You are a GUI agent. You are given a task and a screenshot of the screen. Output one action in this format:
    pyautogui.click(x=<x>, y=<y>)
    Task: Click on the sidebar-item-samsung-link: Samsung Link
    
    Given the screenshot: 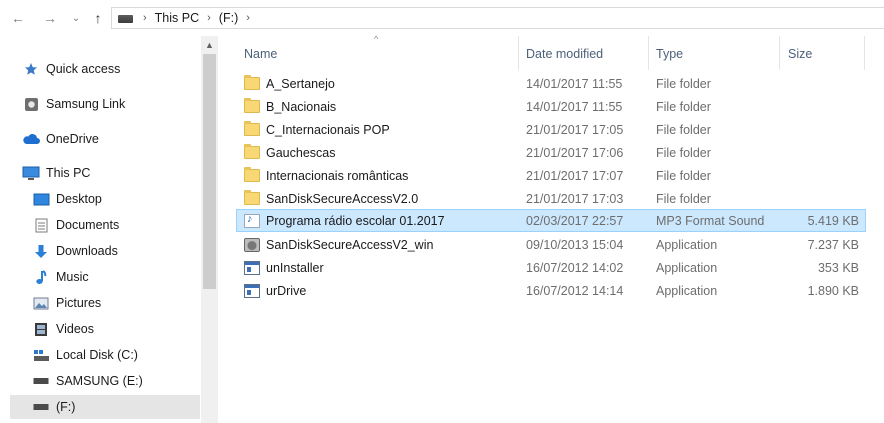 What is the action you would take?
    pyautogui.click(x=122, y=104)
    